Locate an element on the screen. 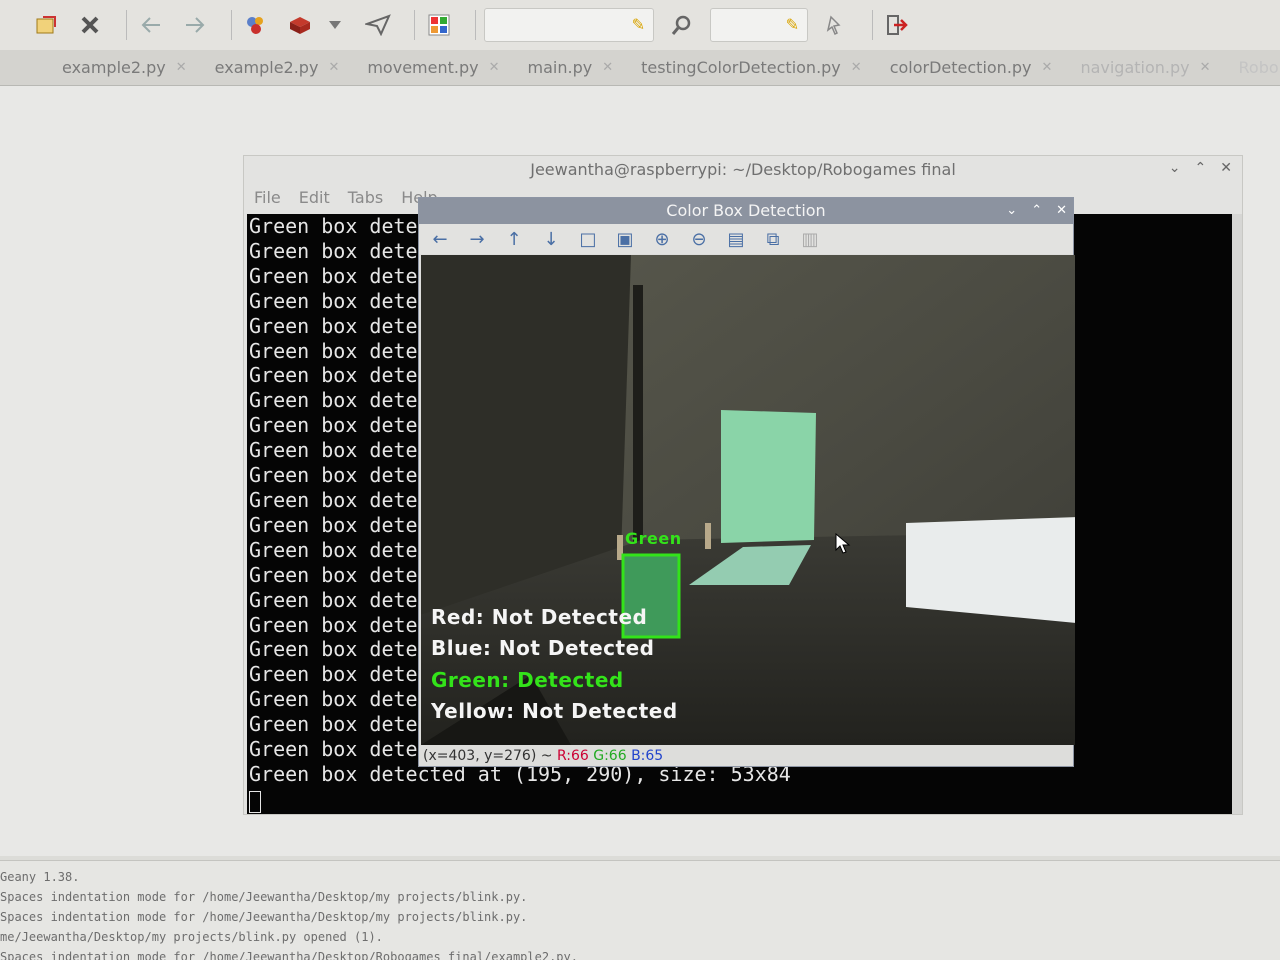  tab-movement: movement.py ✕ is located at coordinates (437, 67).